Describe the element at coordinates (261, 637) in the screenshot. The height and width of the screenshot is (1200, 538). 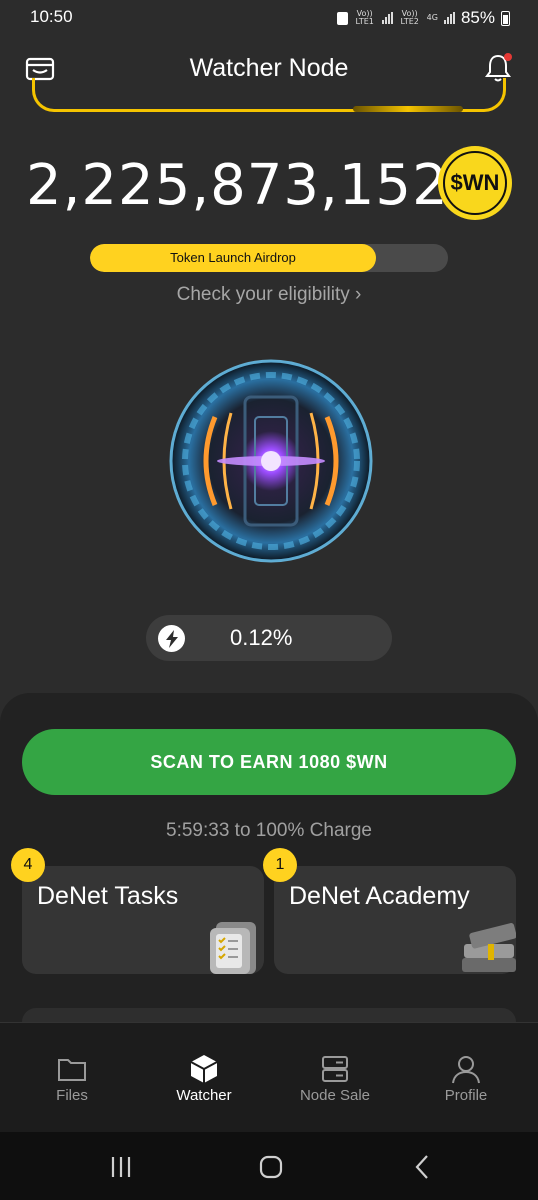
I see `charge-percent: 0.12%` at that location.